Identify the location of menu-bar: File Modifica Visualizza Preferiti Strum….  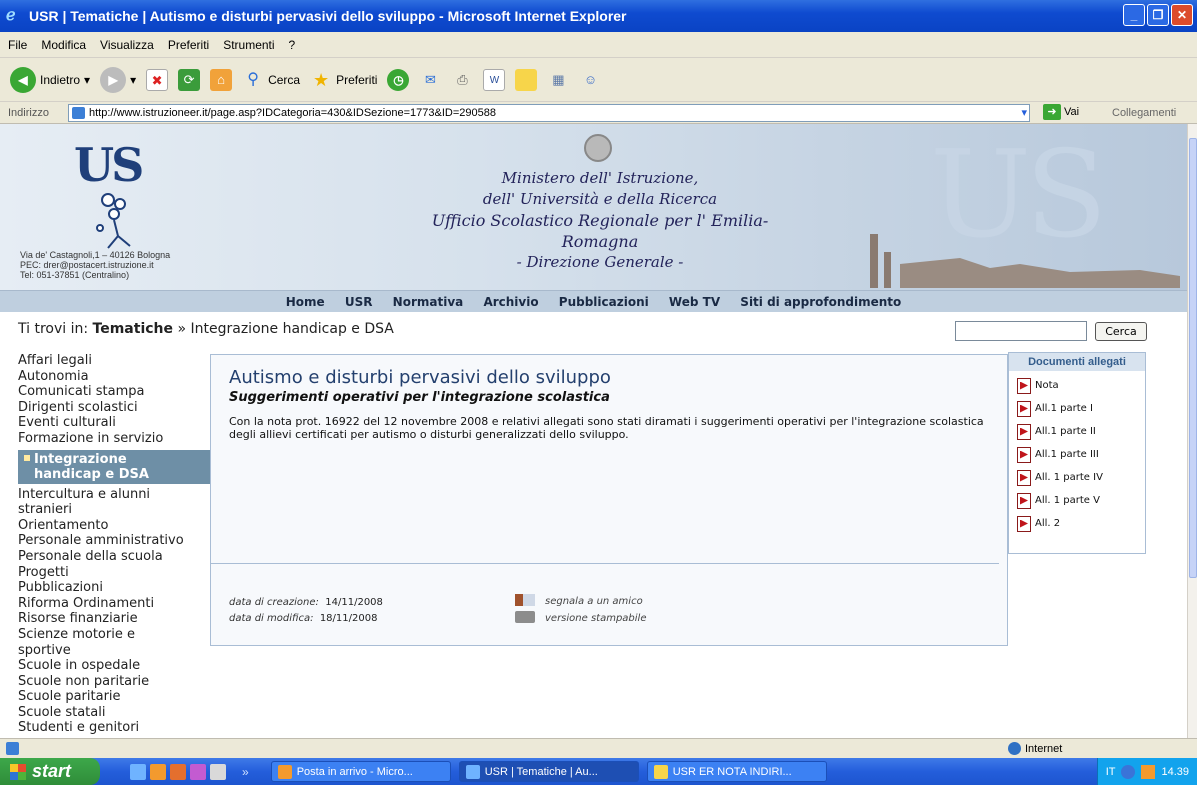
(598, 45).